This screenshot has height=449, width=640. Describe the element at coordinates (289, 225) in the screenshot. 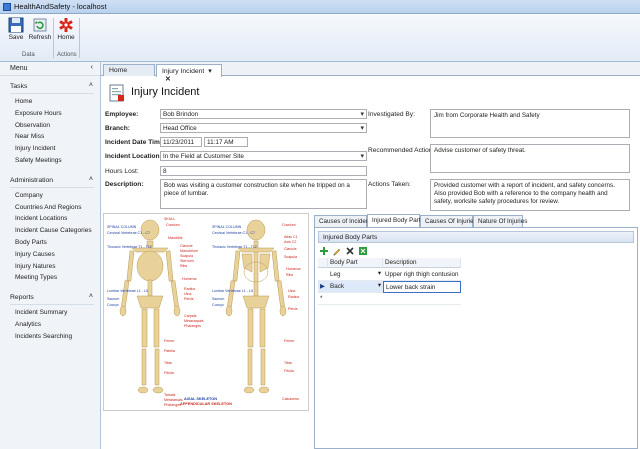

I see `skeleton-label: Cranium` at that location.